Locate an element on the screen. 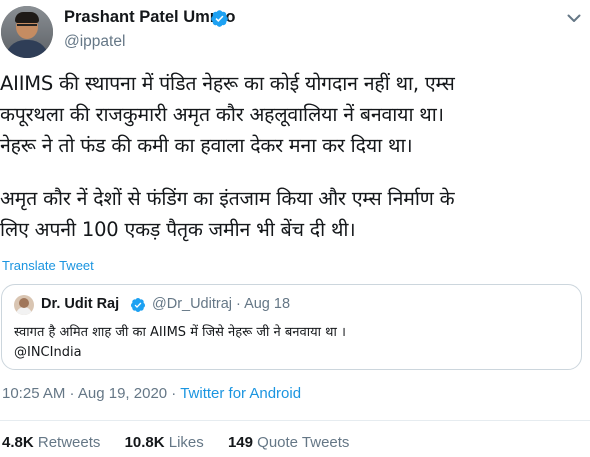 The width and height of the screenshot is (590, 457). likes-label: Likes is located at coordinates (184, 442).